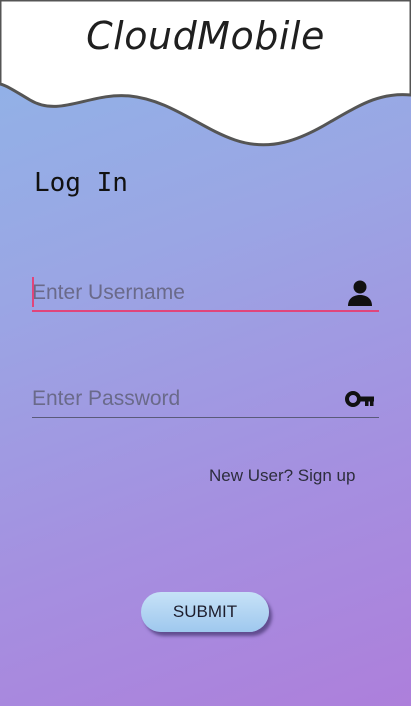 This screenshot has height=706, width=411. What do you see at coordinates (360, 293) in the screenshot?
I see `person-icon` at bounding box center [360, 293].